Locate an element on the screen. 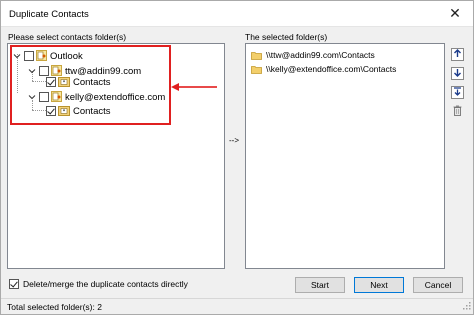 The image size is (474, 315). move-up-button is located at coordinates (457, 54).